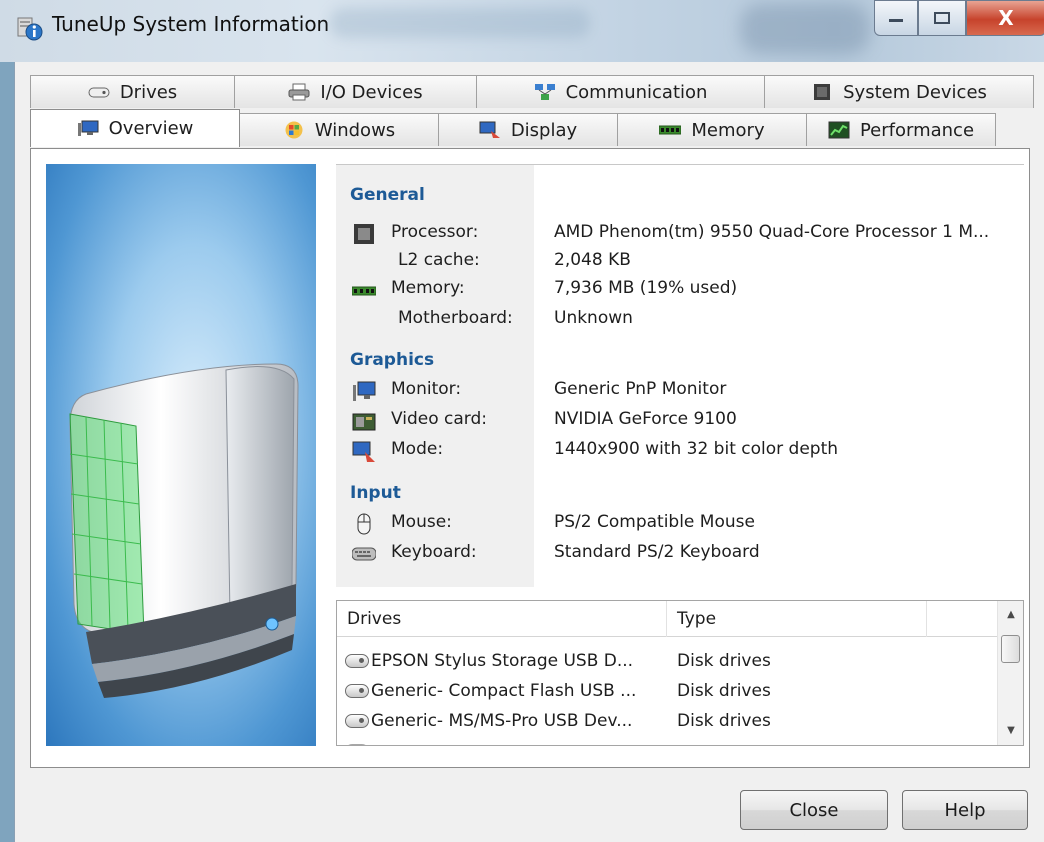 The image size is (1044, 842). Describe the element at coordinates (544, 130) in the screenshot. I see `tab-label: Display` at that location.